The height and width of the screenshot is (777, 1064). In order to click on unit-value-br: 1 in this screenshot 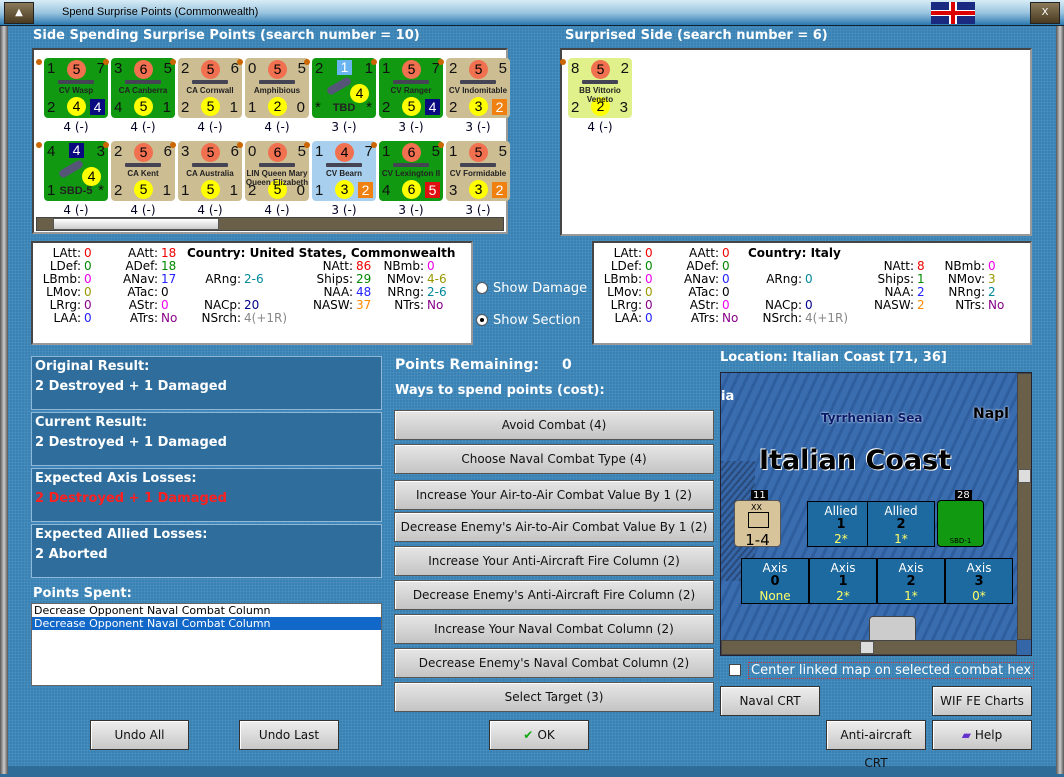, I will do `click(233, 190)`.